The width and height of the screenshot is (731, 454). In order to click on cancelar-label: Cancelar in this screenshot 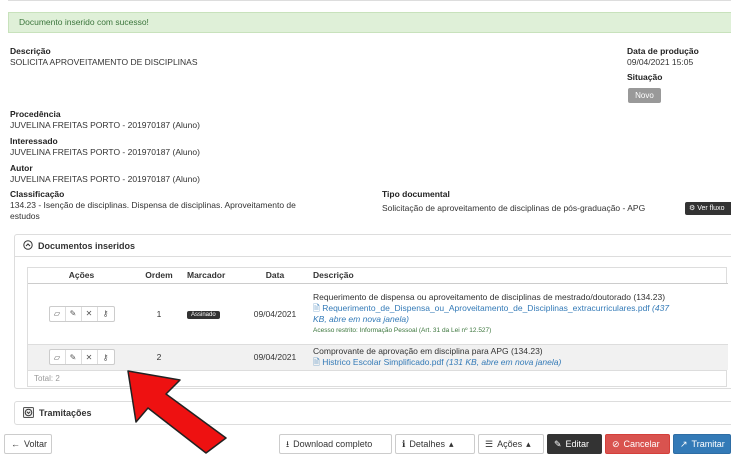, I will do `click(641, 444)`.